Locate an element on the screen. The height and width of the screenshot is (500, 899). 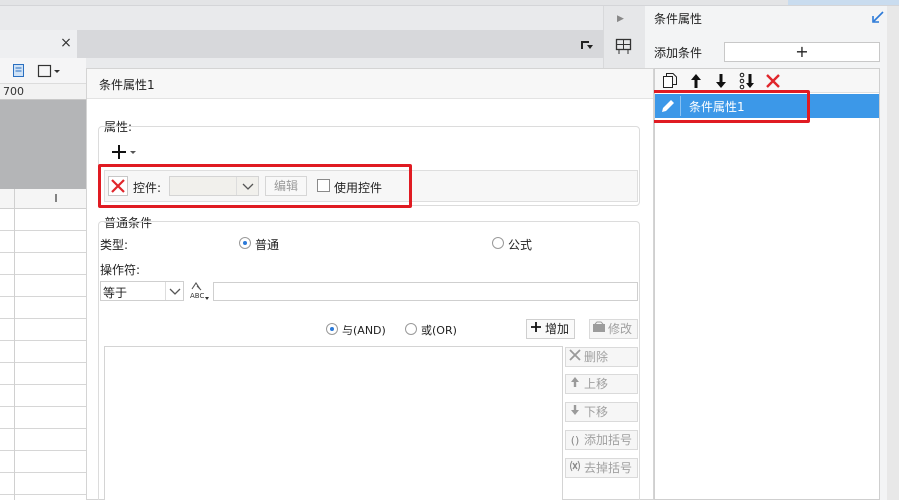
add-button-label: 增加 is located at coordinates (557, 329).